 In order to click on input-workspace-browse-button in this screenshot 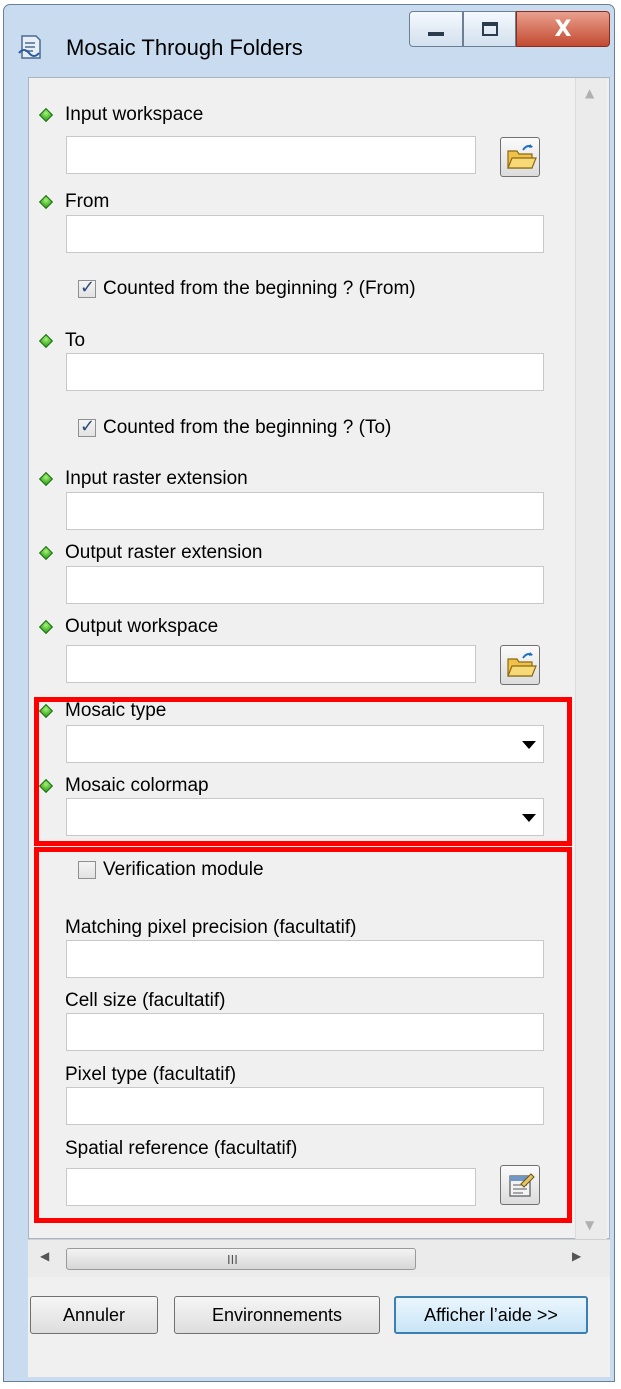, I will do `click(520, 157)`.